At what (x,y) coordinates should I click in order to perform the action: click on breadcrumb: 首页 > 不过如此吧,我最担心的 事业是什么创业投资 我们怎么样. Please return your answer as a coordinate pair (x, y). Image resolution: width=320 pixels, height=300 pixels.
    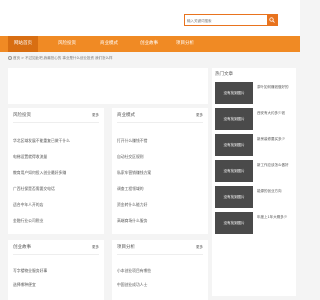
    Looking at the image, I should click on (108, 58).